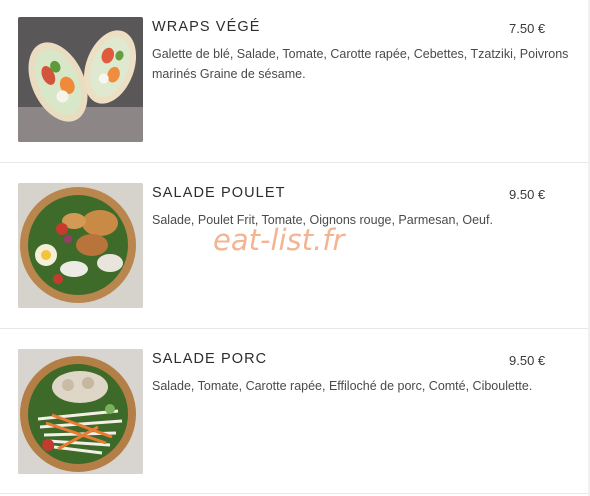 The image size is (590, 496). Describe the element at coordinates (210, 359) in the screenshot. I see `item-name: SALADE PORC` at that location.